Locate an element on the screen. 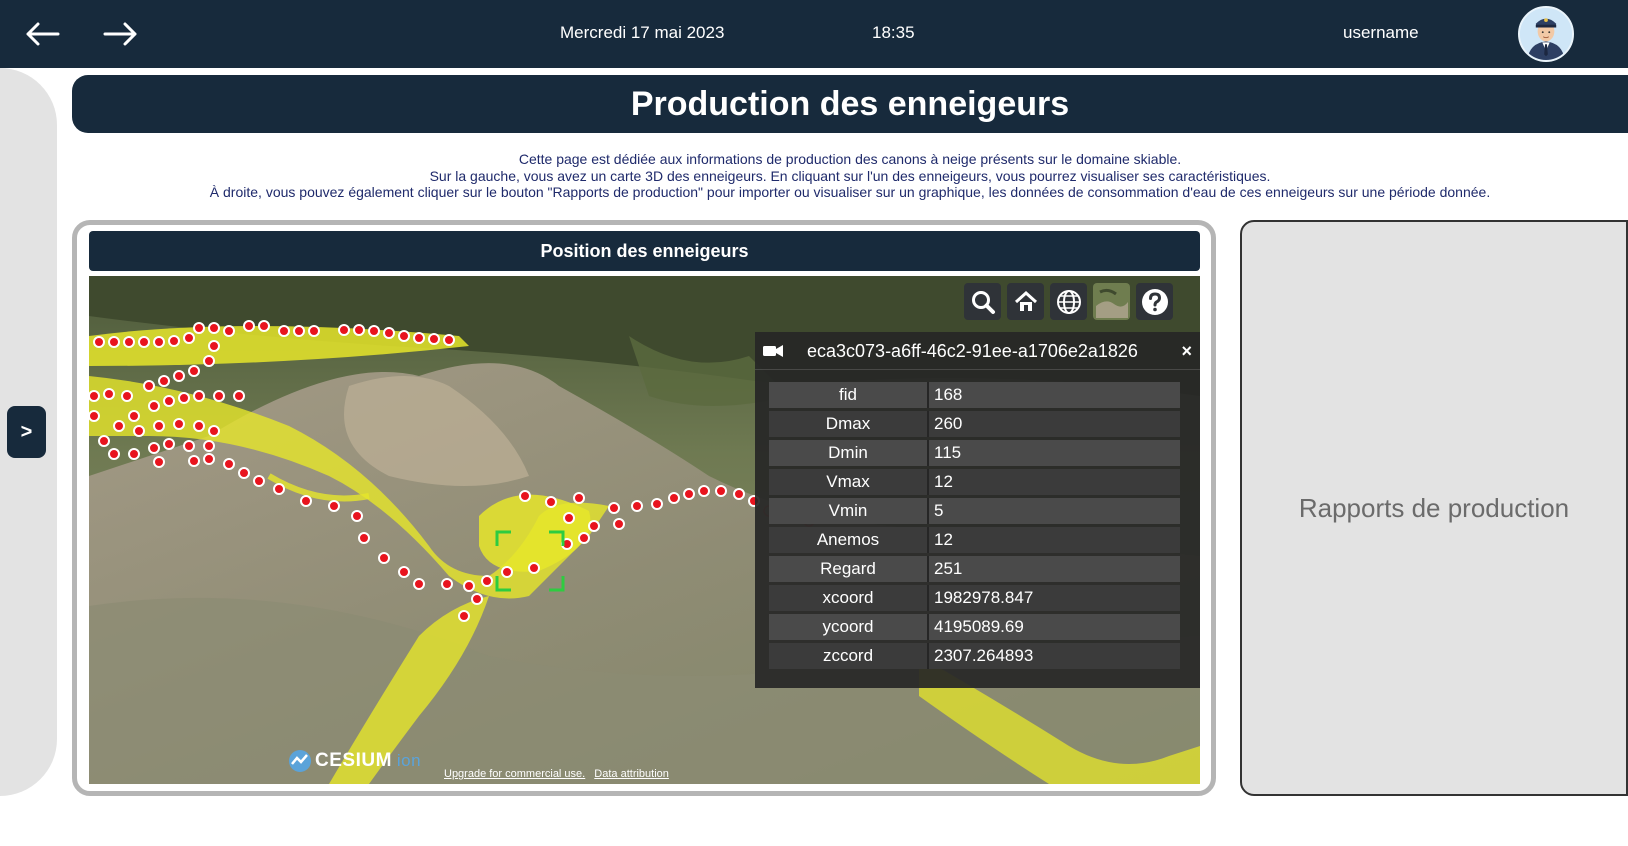 This screenshot has height=846, width=1628. attribute-key: Anemos is located at coordinates (849, 540).